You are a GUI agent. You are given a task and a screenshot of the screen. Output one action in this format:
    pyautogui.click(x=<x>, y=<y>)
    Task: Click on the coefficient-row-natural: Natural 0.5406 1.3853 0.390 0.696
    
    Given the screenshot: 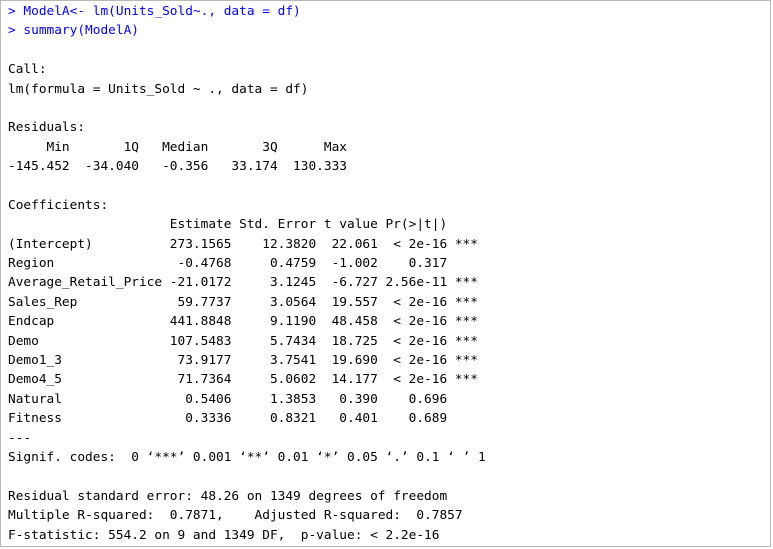 What is the action you would take?
    pyautogui.click(x=243, y=399)
    